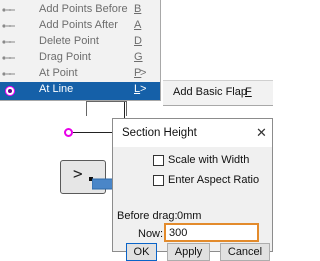 Image resolution: width=320 pixels, height=261 pixels. What do you see at coordinates (261, 133) in the screenshot?
I see `close-icon: ✕` at bounding box center [261, 133].